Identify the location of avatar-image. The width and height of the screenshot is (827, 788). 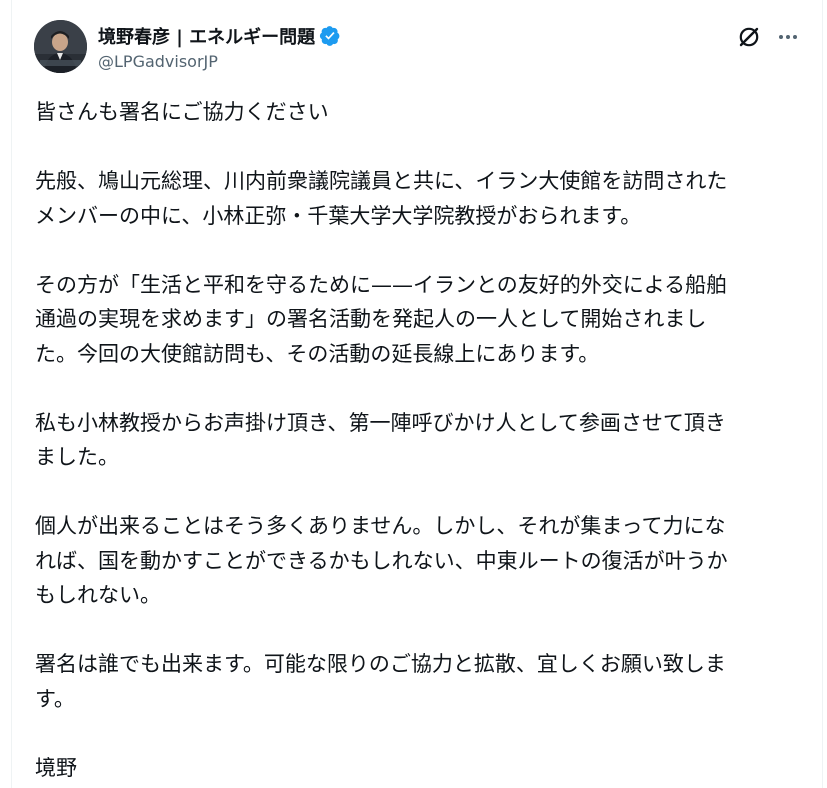
(60, 46).